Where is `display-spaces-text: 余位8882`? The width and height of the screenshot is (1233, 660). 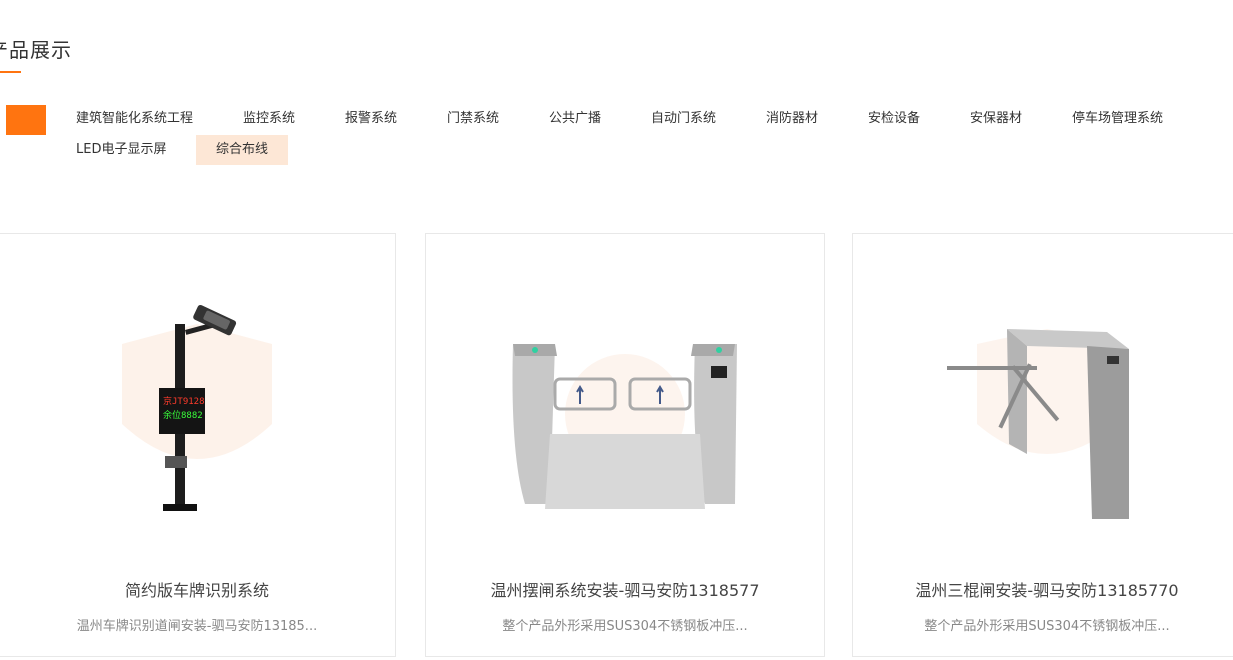 display-spaces-text: 余位8882 is located at coordinates (183, 415).